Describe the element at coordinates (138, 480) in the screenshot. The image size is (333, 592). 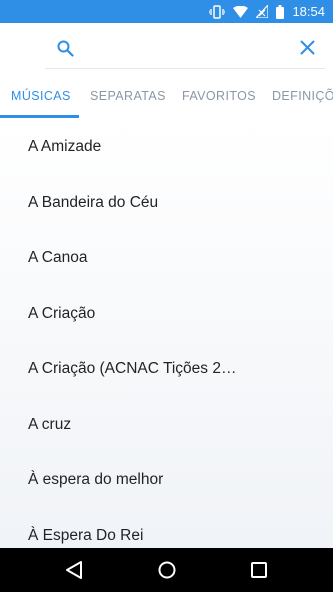
I see `list-item: À espera do melhor` at that location.